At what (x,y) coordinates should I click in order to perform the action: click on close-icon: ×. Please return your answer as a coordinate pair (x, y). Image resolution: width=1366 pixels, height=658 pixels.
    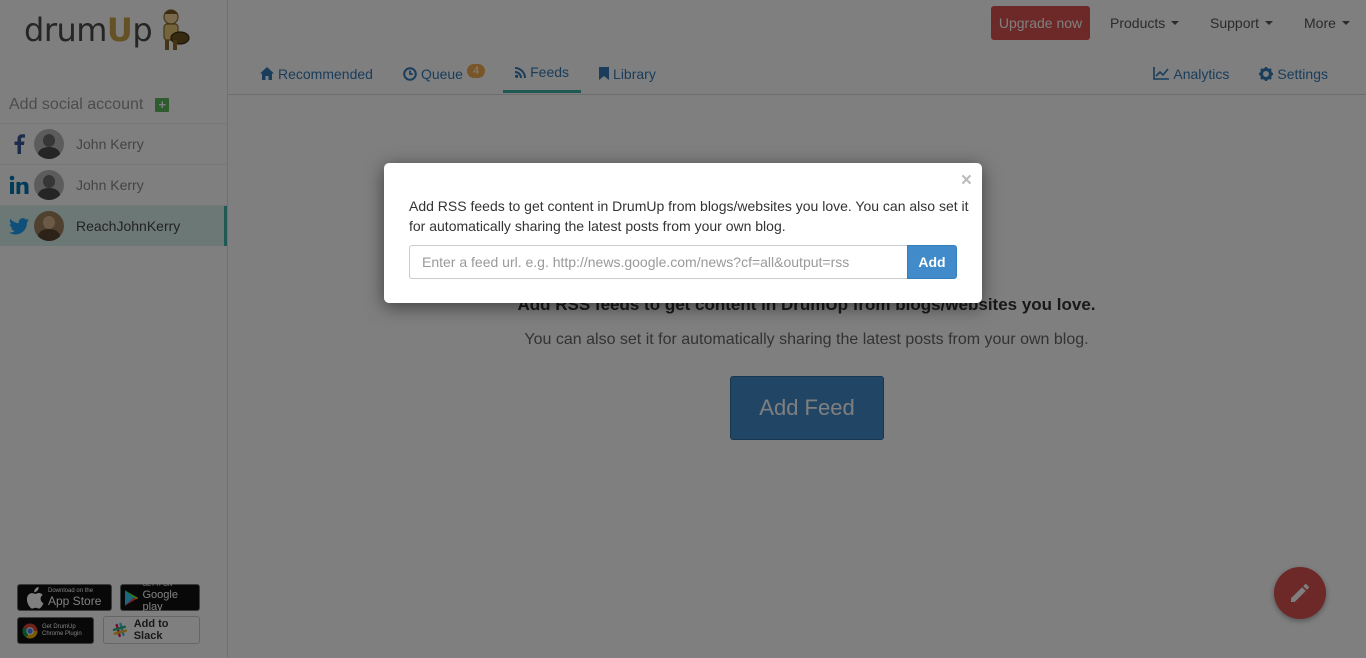
    Looking at the image, I should click on (966, 180).